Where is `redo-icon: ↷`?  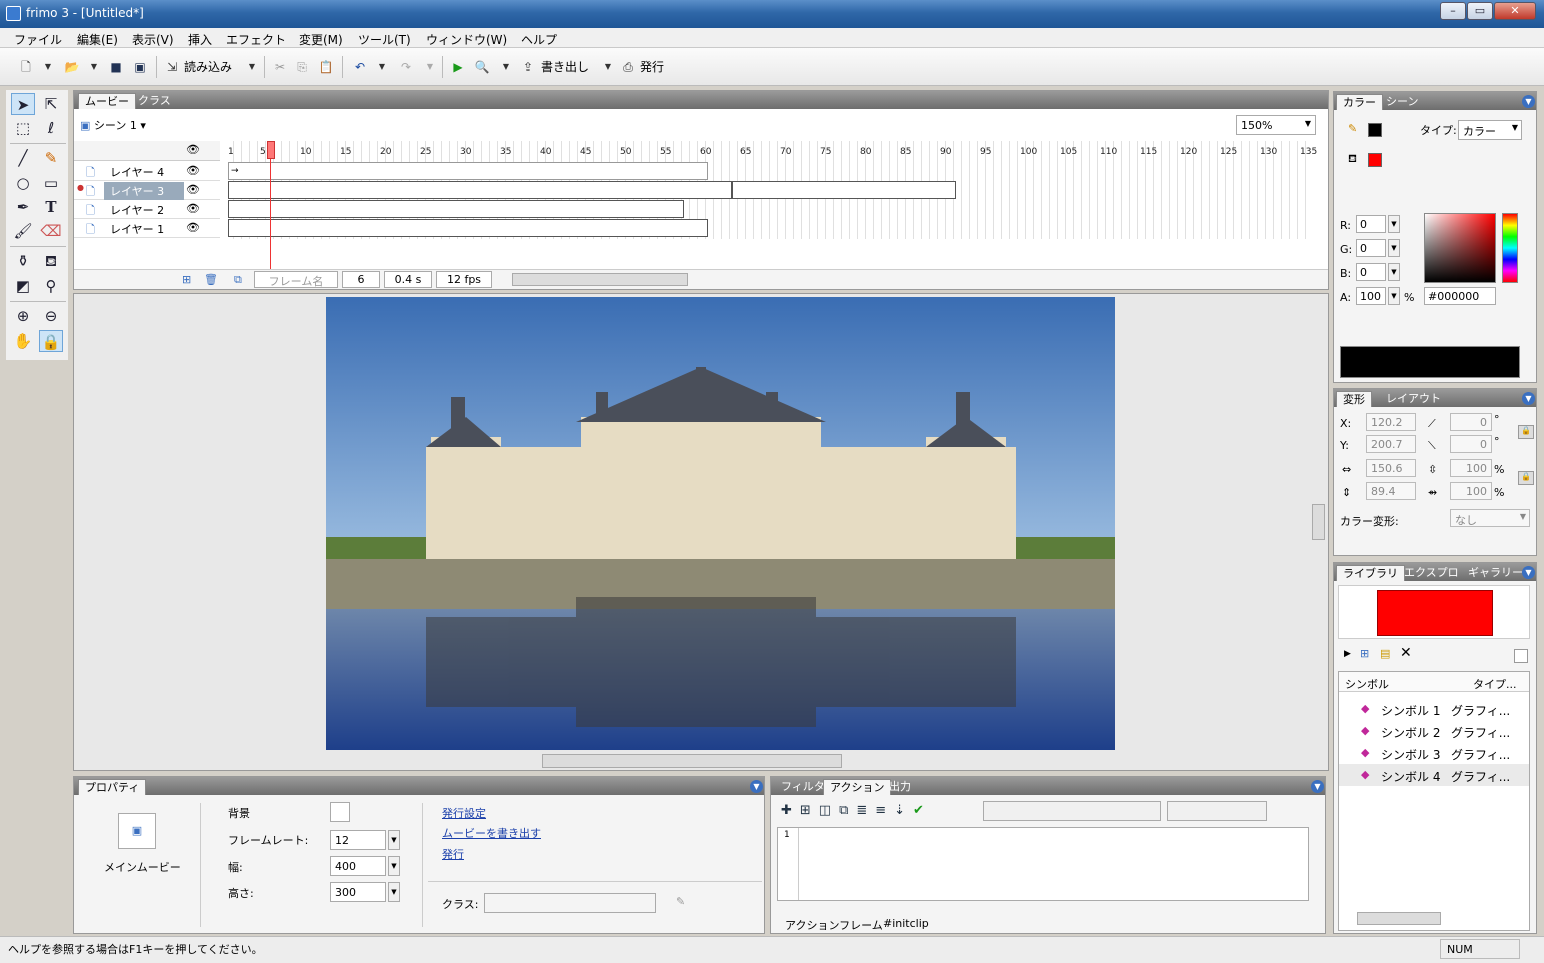
redo-icon: ↷ is located at coordinates (406, 67).